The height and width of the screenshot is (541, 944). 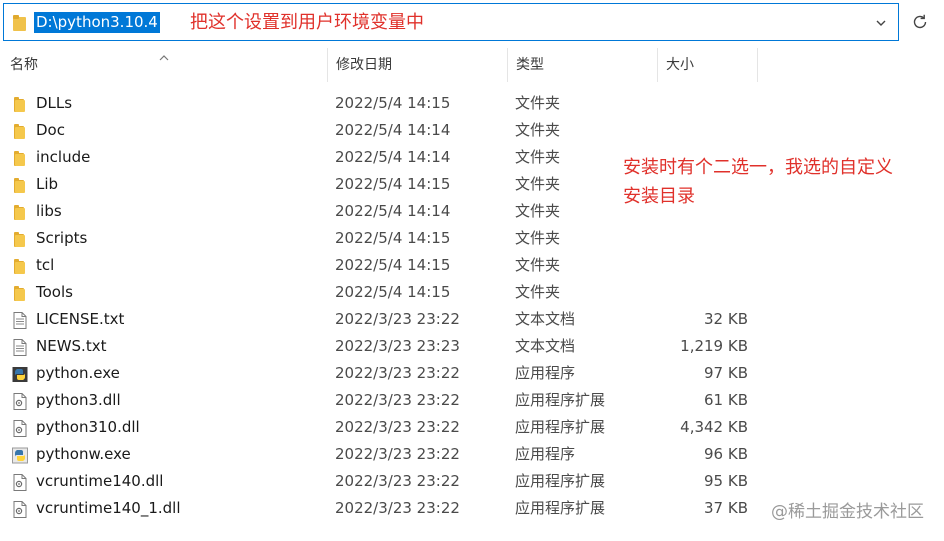 What do you see at coordinates (472, 130) in the screenshot?
I see `file-row: Doc 2022/5/4 14:14 文件夹` at bounding box center [472, 130].